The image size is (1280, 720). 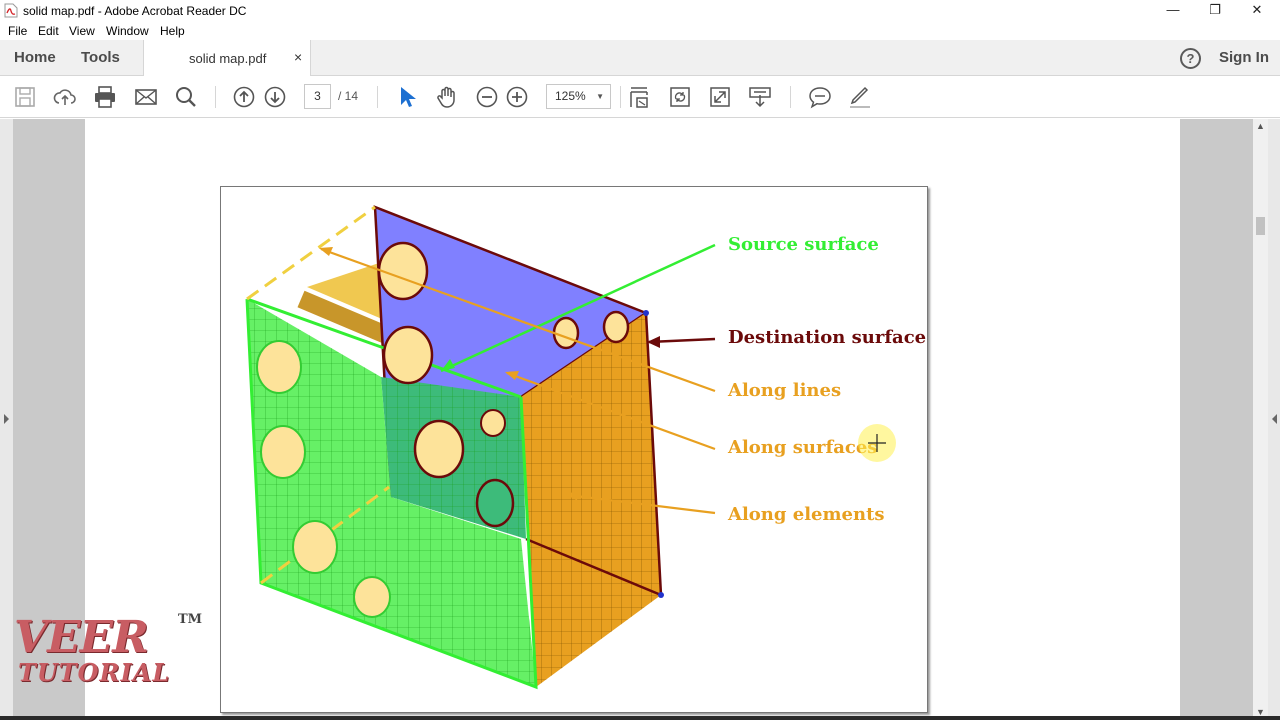 What do you see at coordinates (570, 96) in the screenshot?
I see `zoom-value: 125%` at bounding box center [570, 96].